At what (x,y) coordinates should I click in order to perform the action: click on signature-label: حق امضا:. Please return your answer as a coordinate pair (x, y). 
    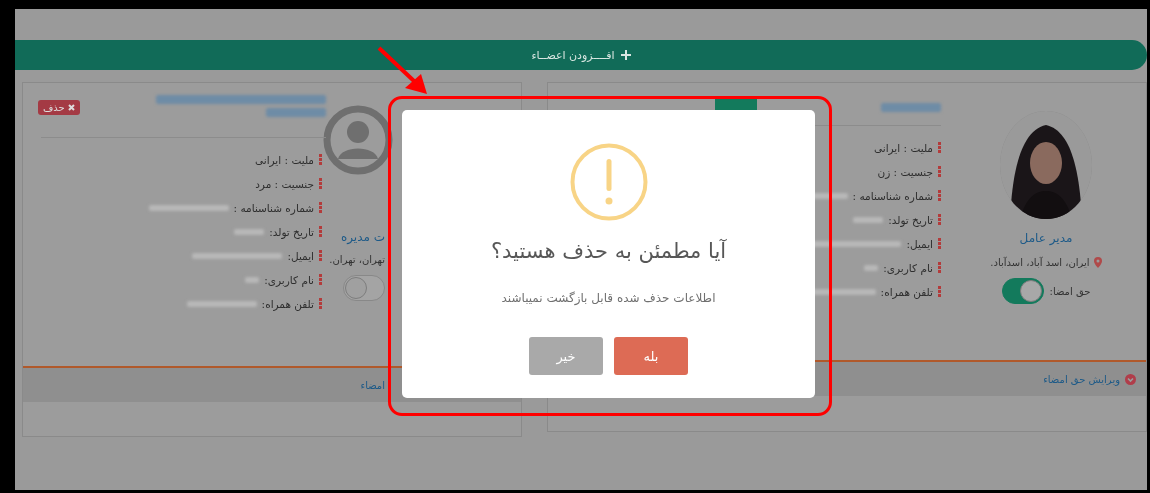
    Looking at the image, I should click on (1070, 291).